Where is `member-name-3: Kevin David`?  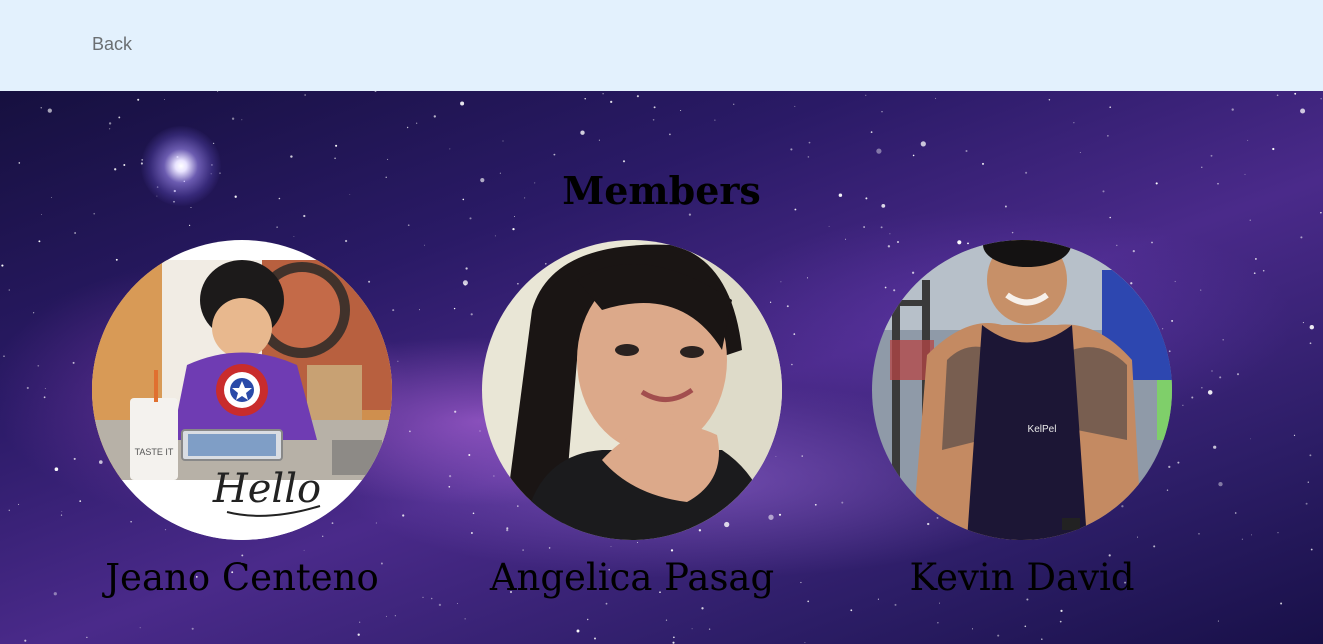
member-name-3: Kevin David is located at coordinates (1022, 577).